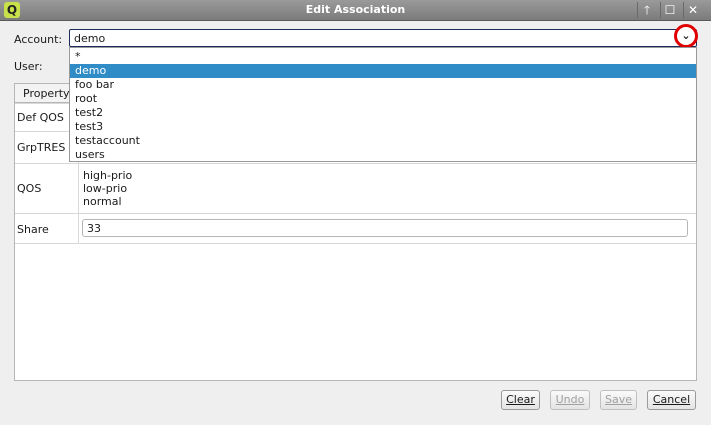  Describe the element at coordinates (669, 10) in the screenshot. I see `maximize-icon: ☐` at that location.